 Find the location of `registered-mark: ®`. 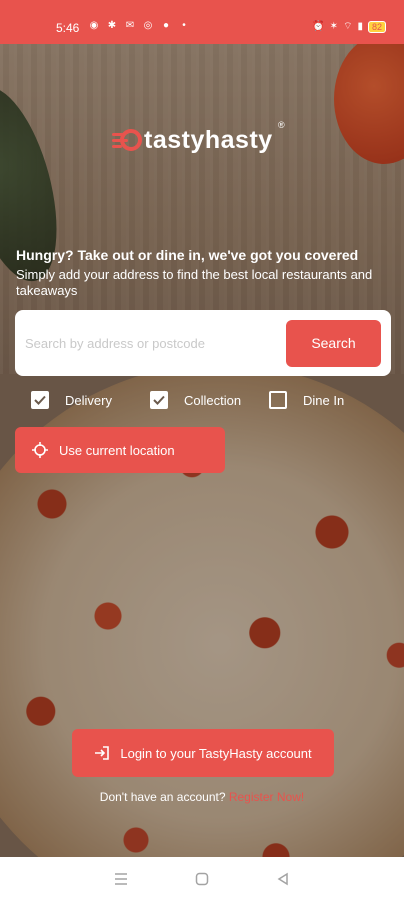

registered-mark: ® is located at coordinates (281, 125).